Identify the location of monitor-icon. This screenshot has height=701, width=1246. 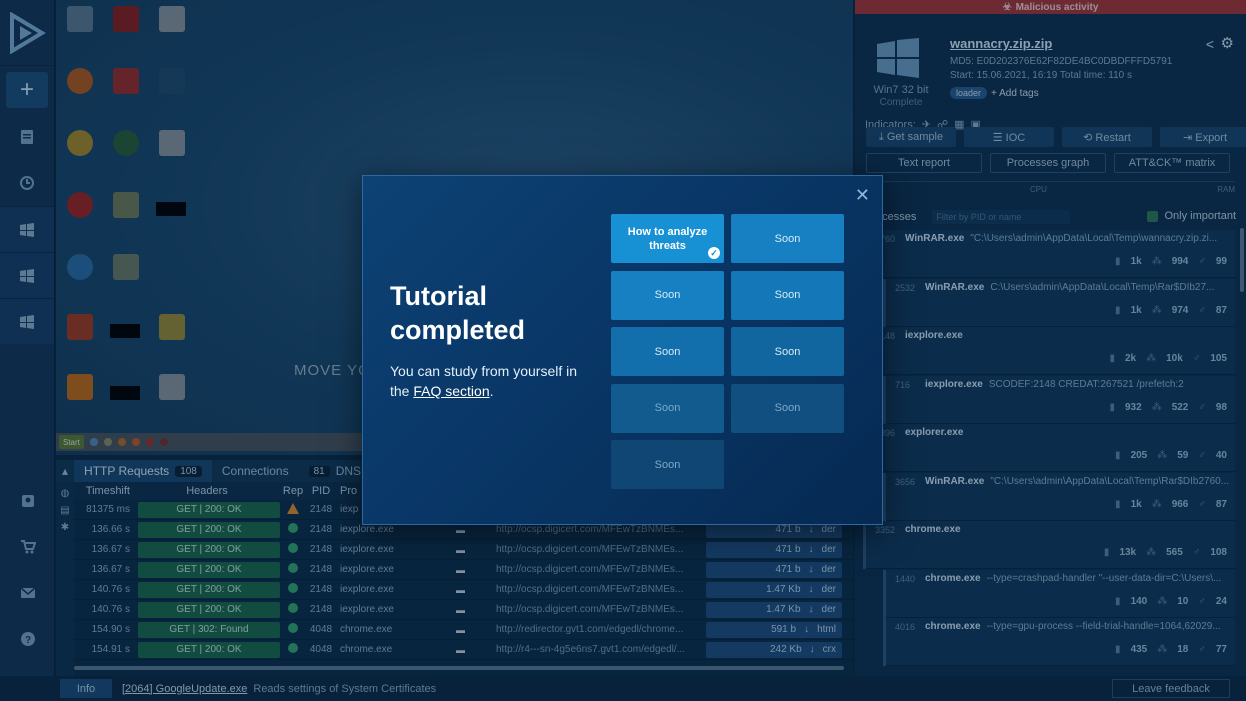
(126, 268).